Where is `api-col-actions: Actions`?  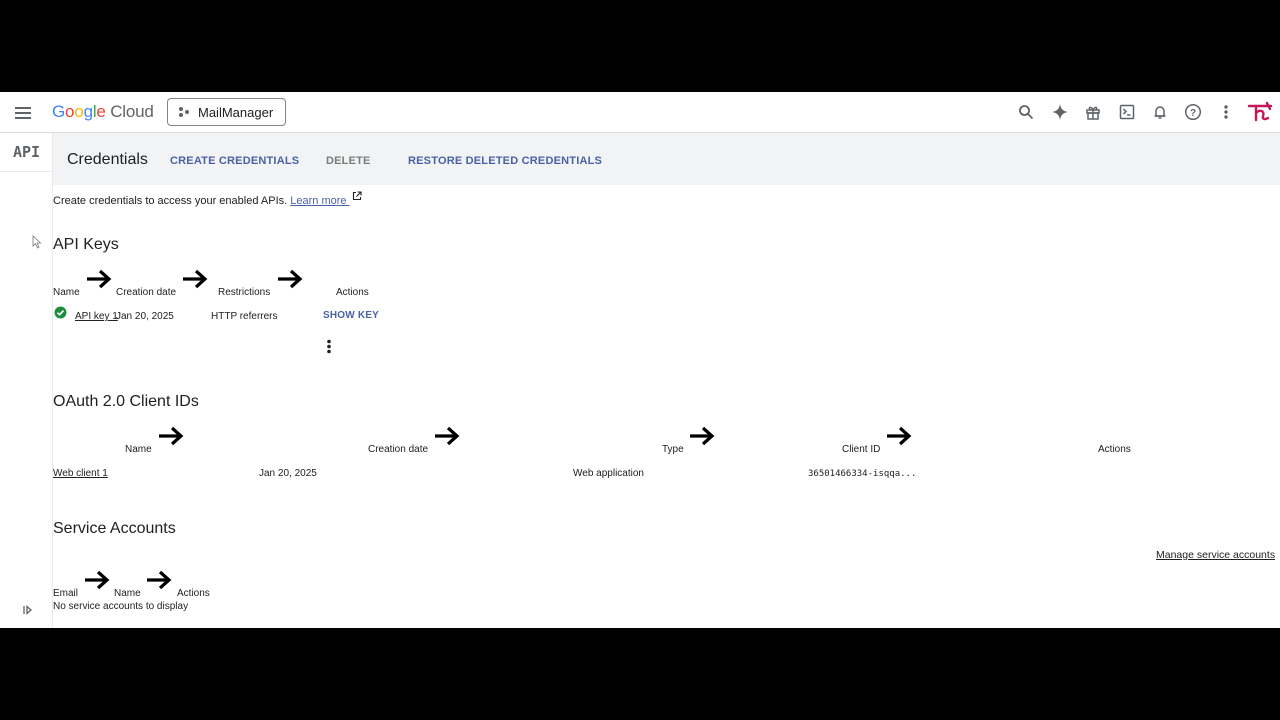
api-col-actions: Actions is located at coordinates (352, 292).